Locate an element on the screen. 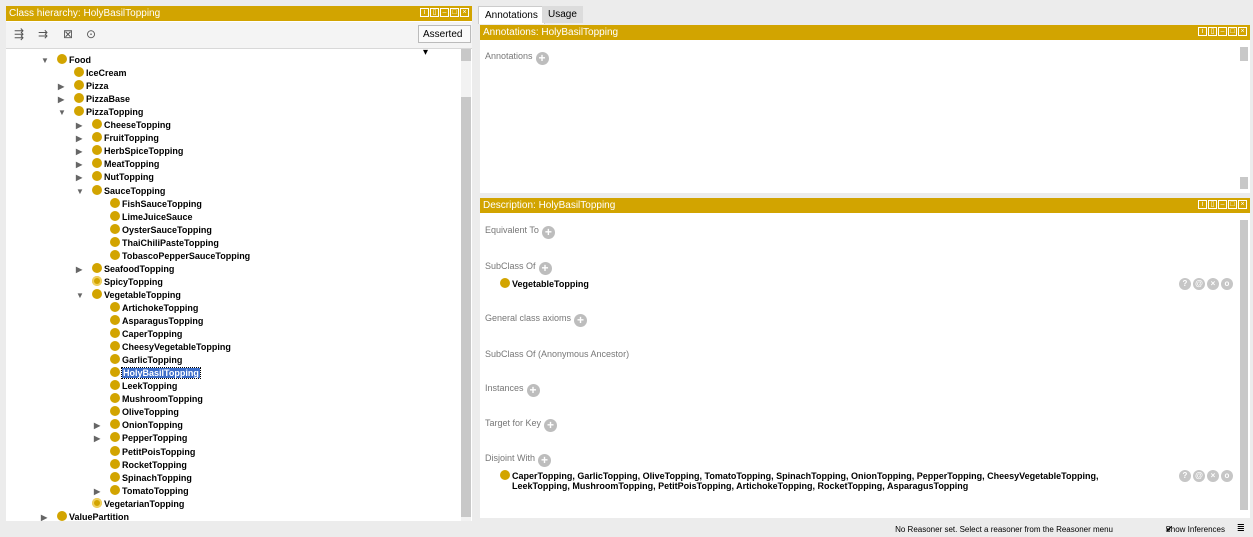  view-close-icon: × is located at coordinates (464, 12).